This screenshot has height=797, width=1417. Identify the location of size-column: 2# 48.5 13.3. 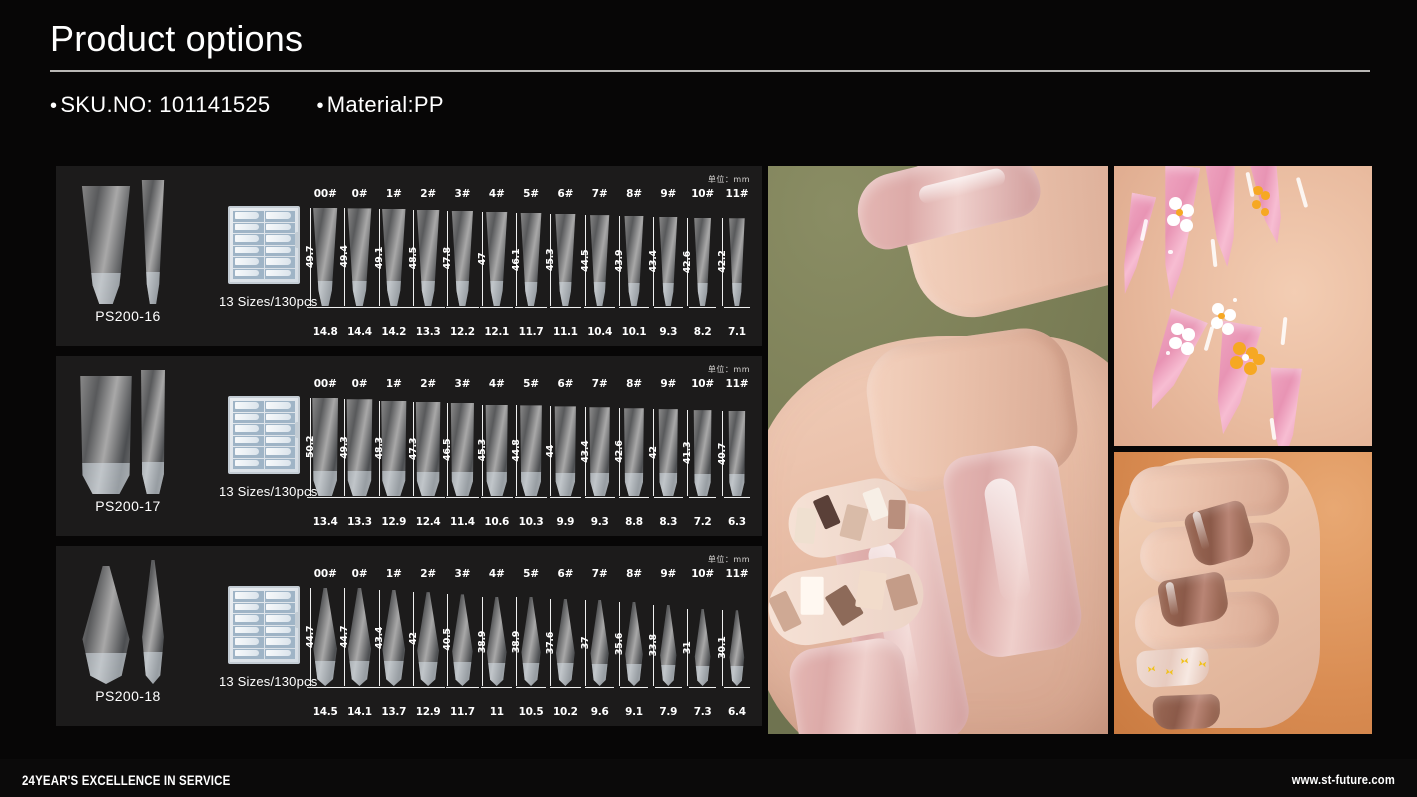
(427, 263).